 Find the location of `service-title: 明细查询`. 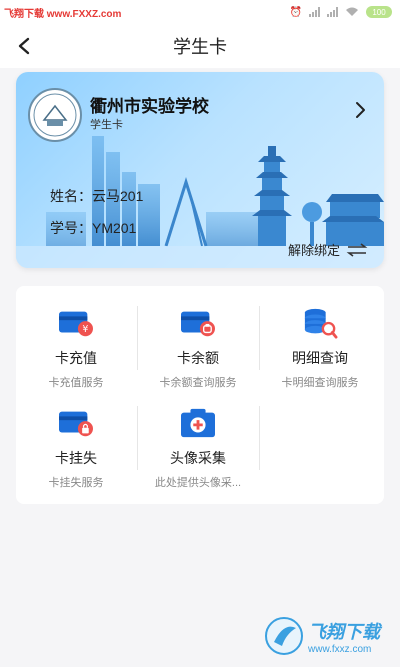

service-title: 明细查询 is located at coordinates (320, 358).